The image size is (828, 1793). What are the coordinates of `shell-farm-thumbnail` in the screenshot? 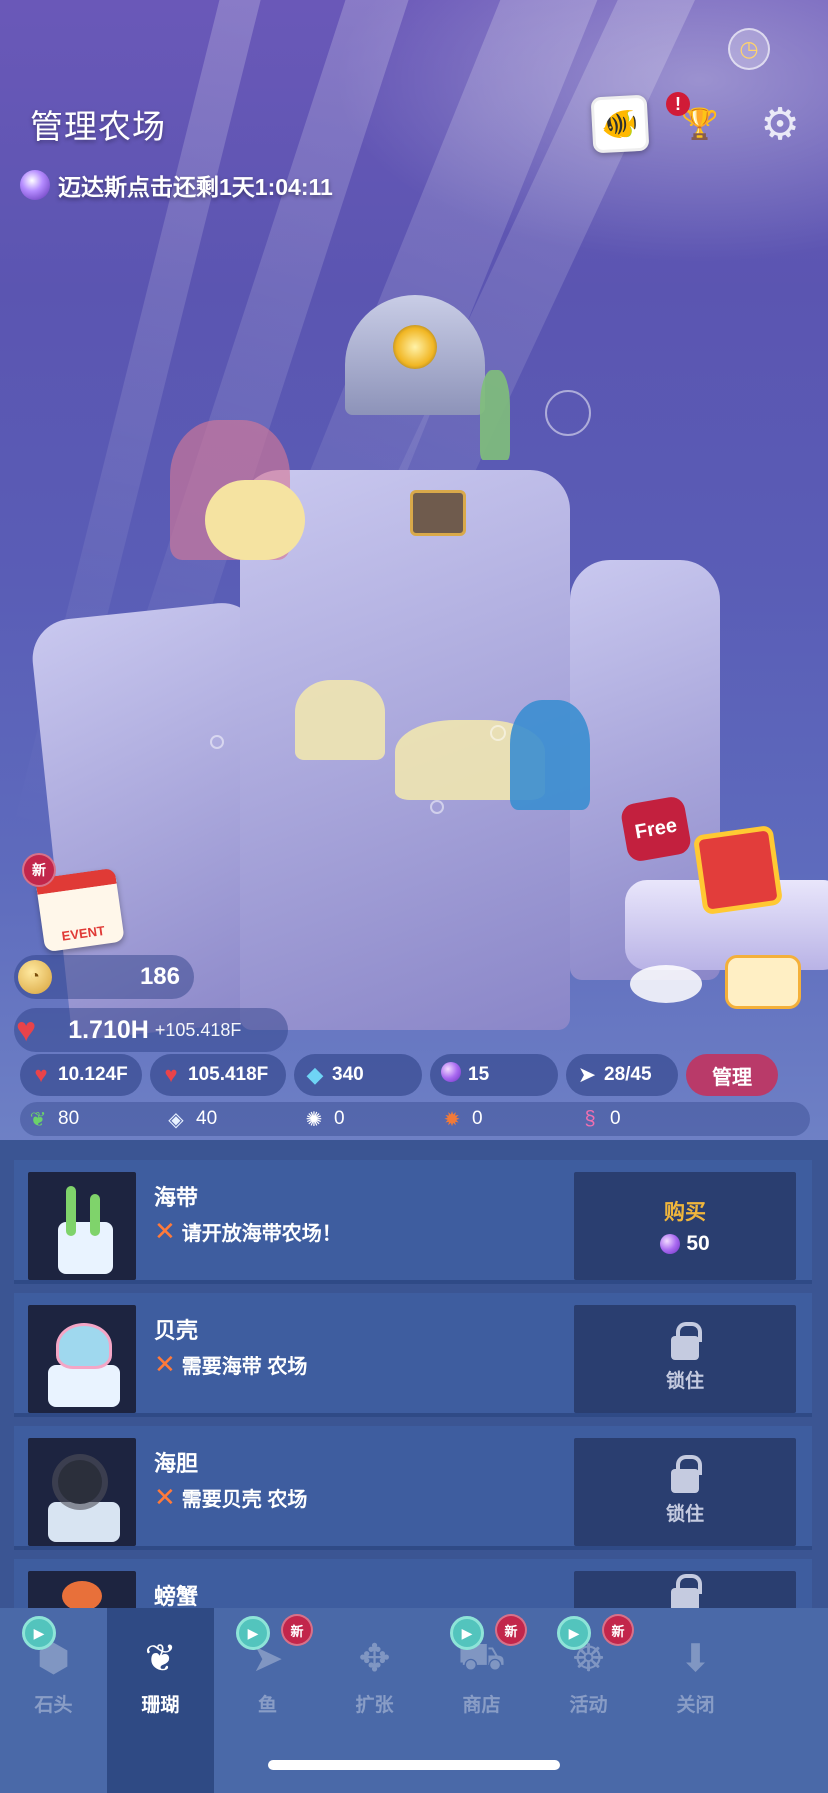 It's located at (82, 1359).